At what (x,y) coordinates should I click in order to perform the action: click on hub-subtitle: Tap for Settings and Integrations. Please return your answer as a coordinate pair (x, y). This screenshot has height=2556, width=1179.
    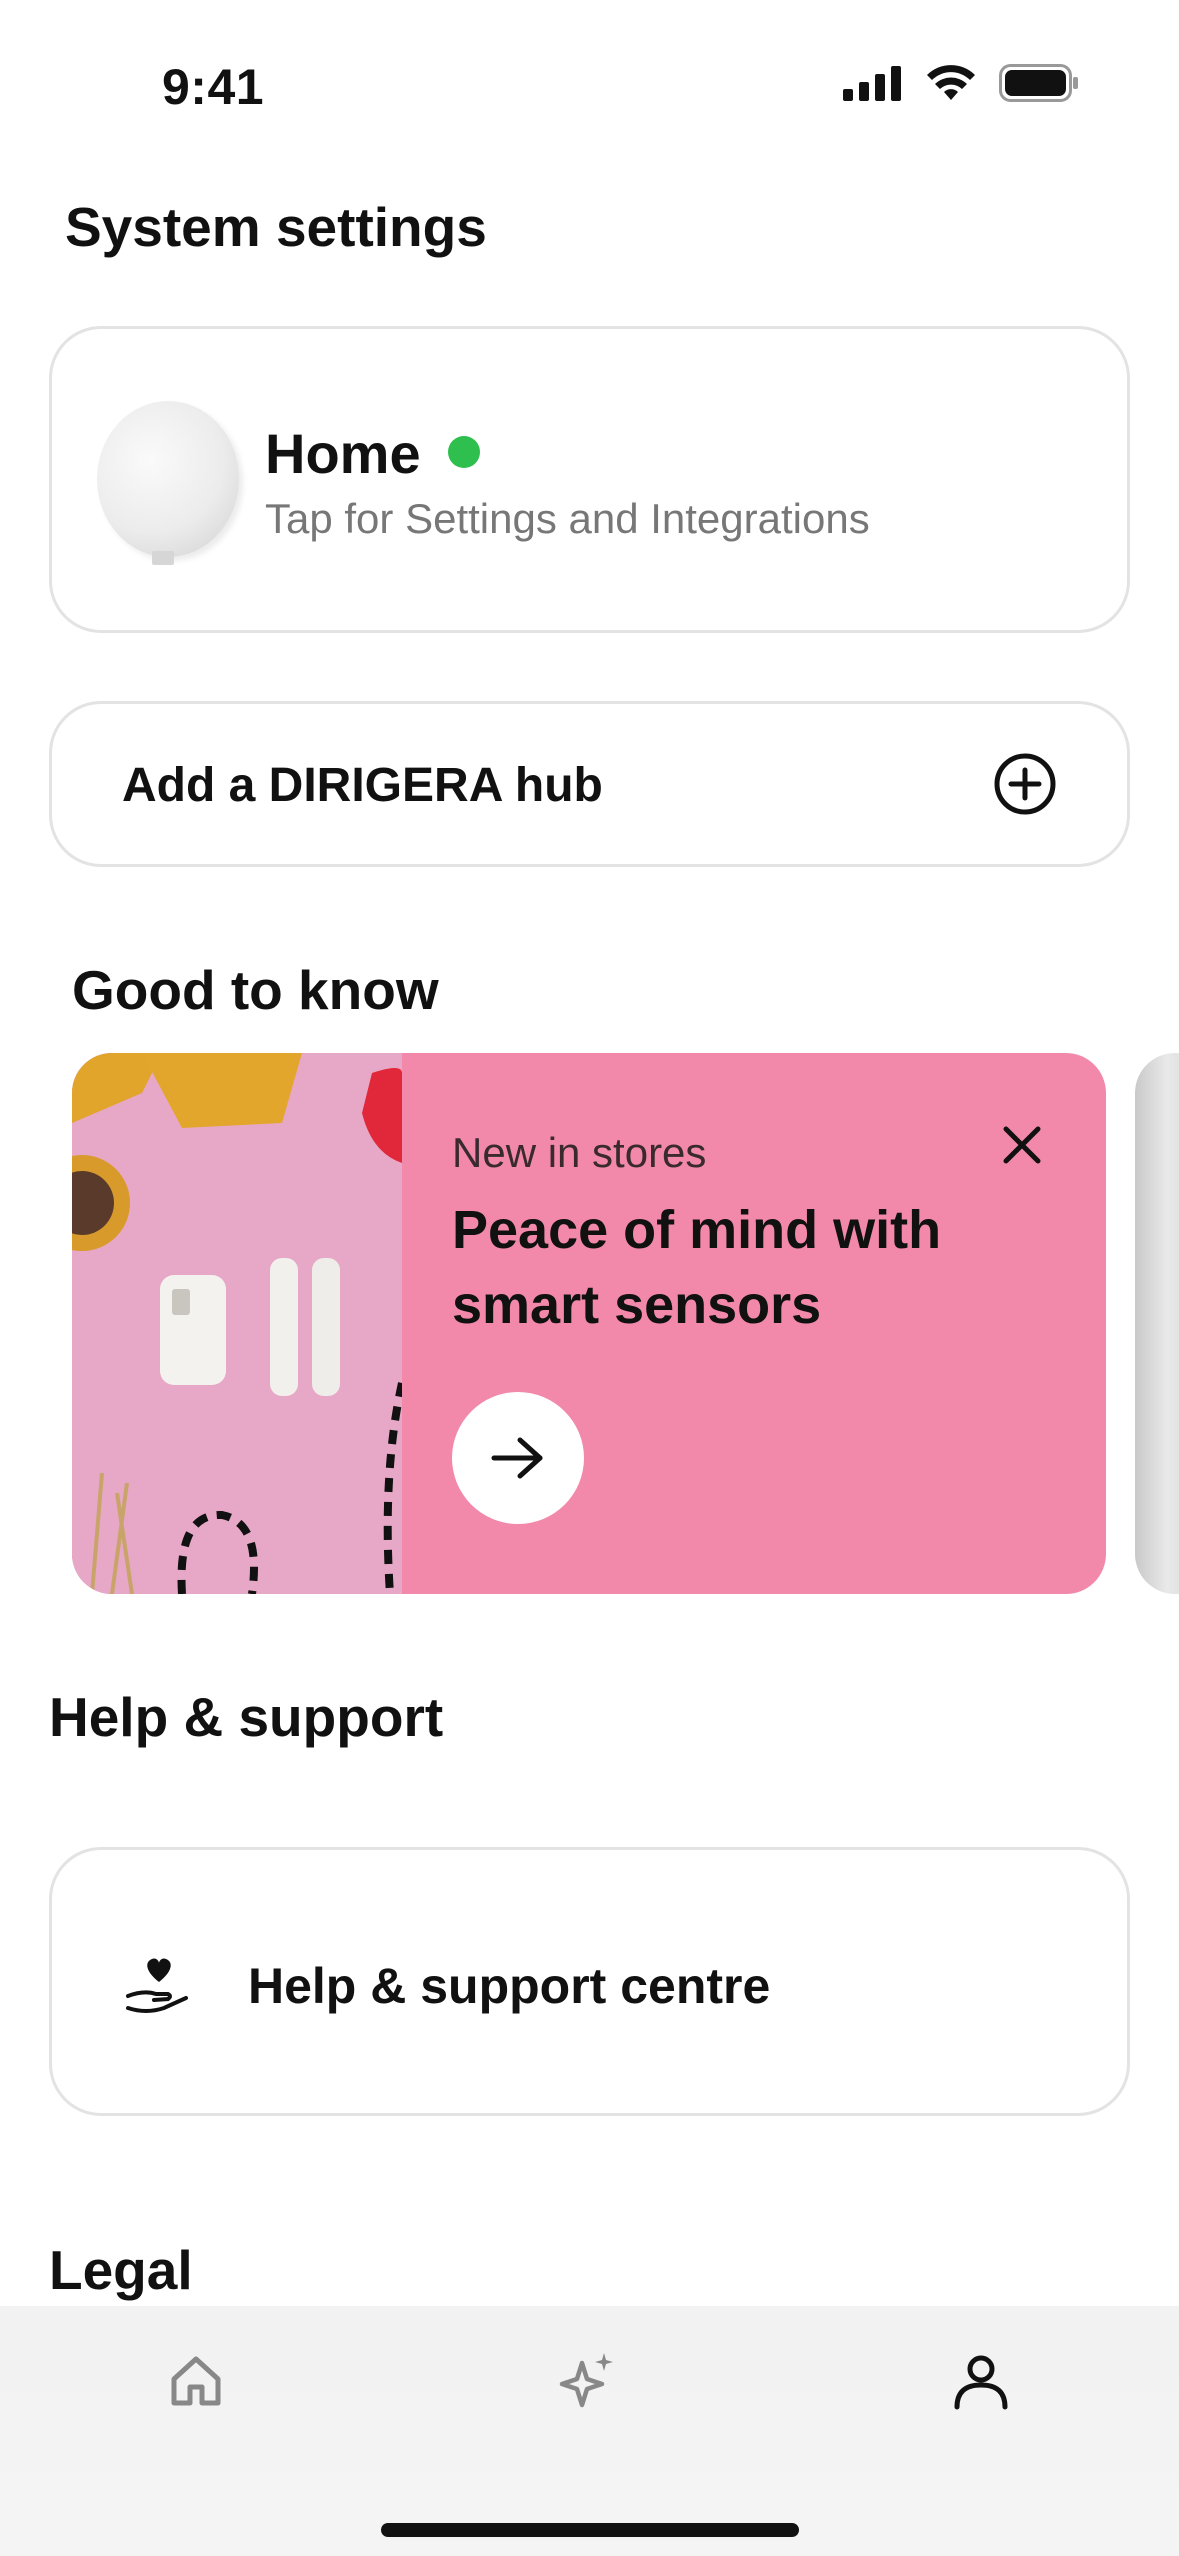
    Looking at the image, I should click on (567, 518).